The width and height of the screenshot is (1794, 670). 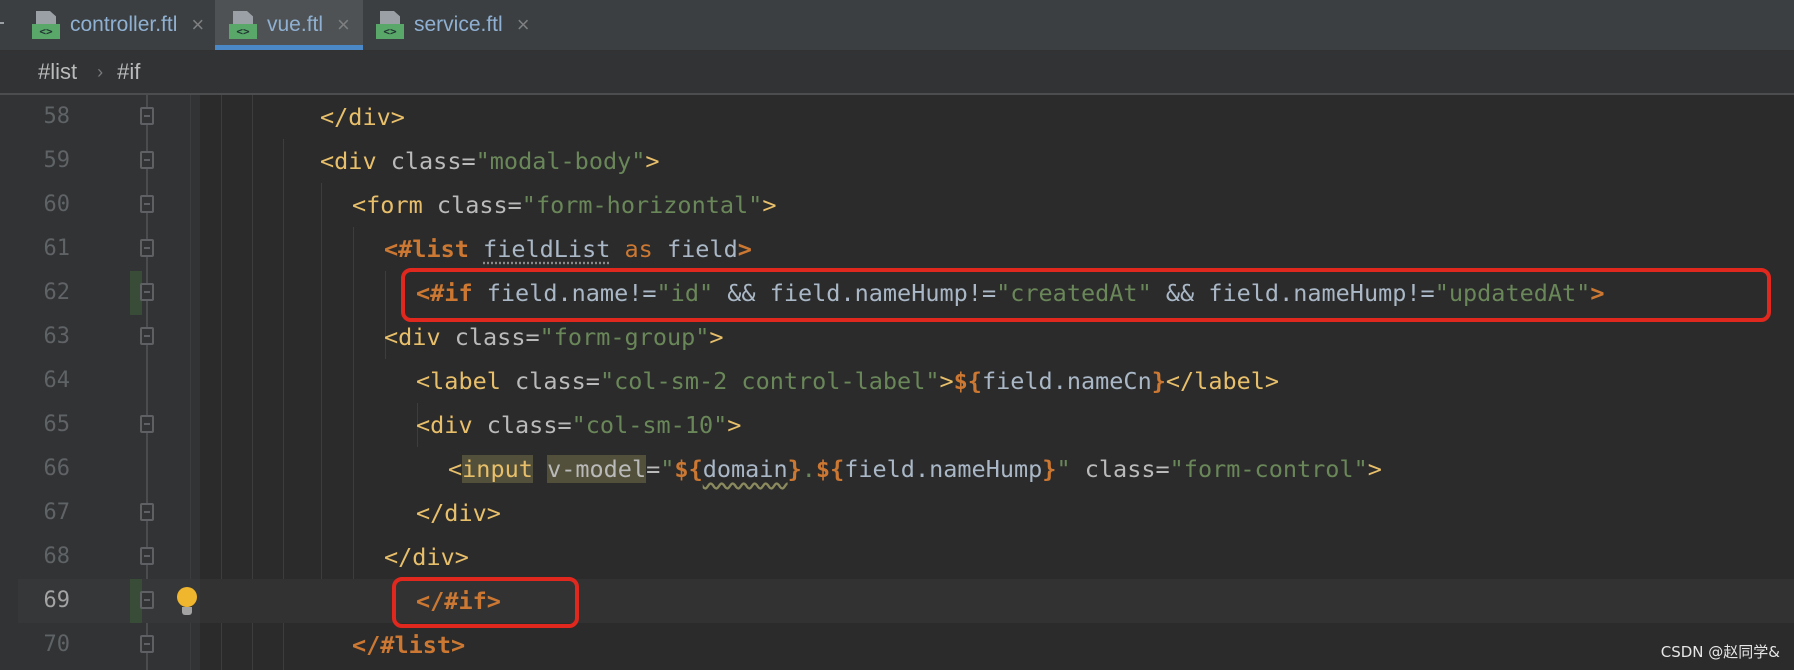 What do you see at coordinates (897, 425) in the screenshot?
I see `code-line: 65 <div class="col-sm-10">` at bounding box center [897, 425].